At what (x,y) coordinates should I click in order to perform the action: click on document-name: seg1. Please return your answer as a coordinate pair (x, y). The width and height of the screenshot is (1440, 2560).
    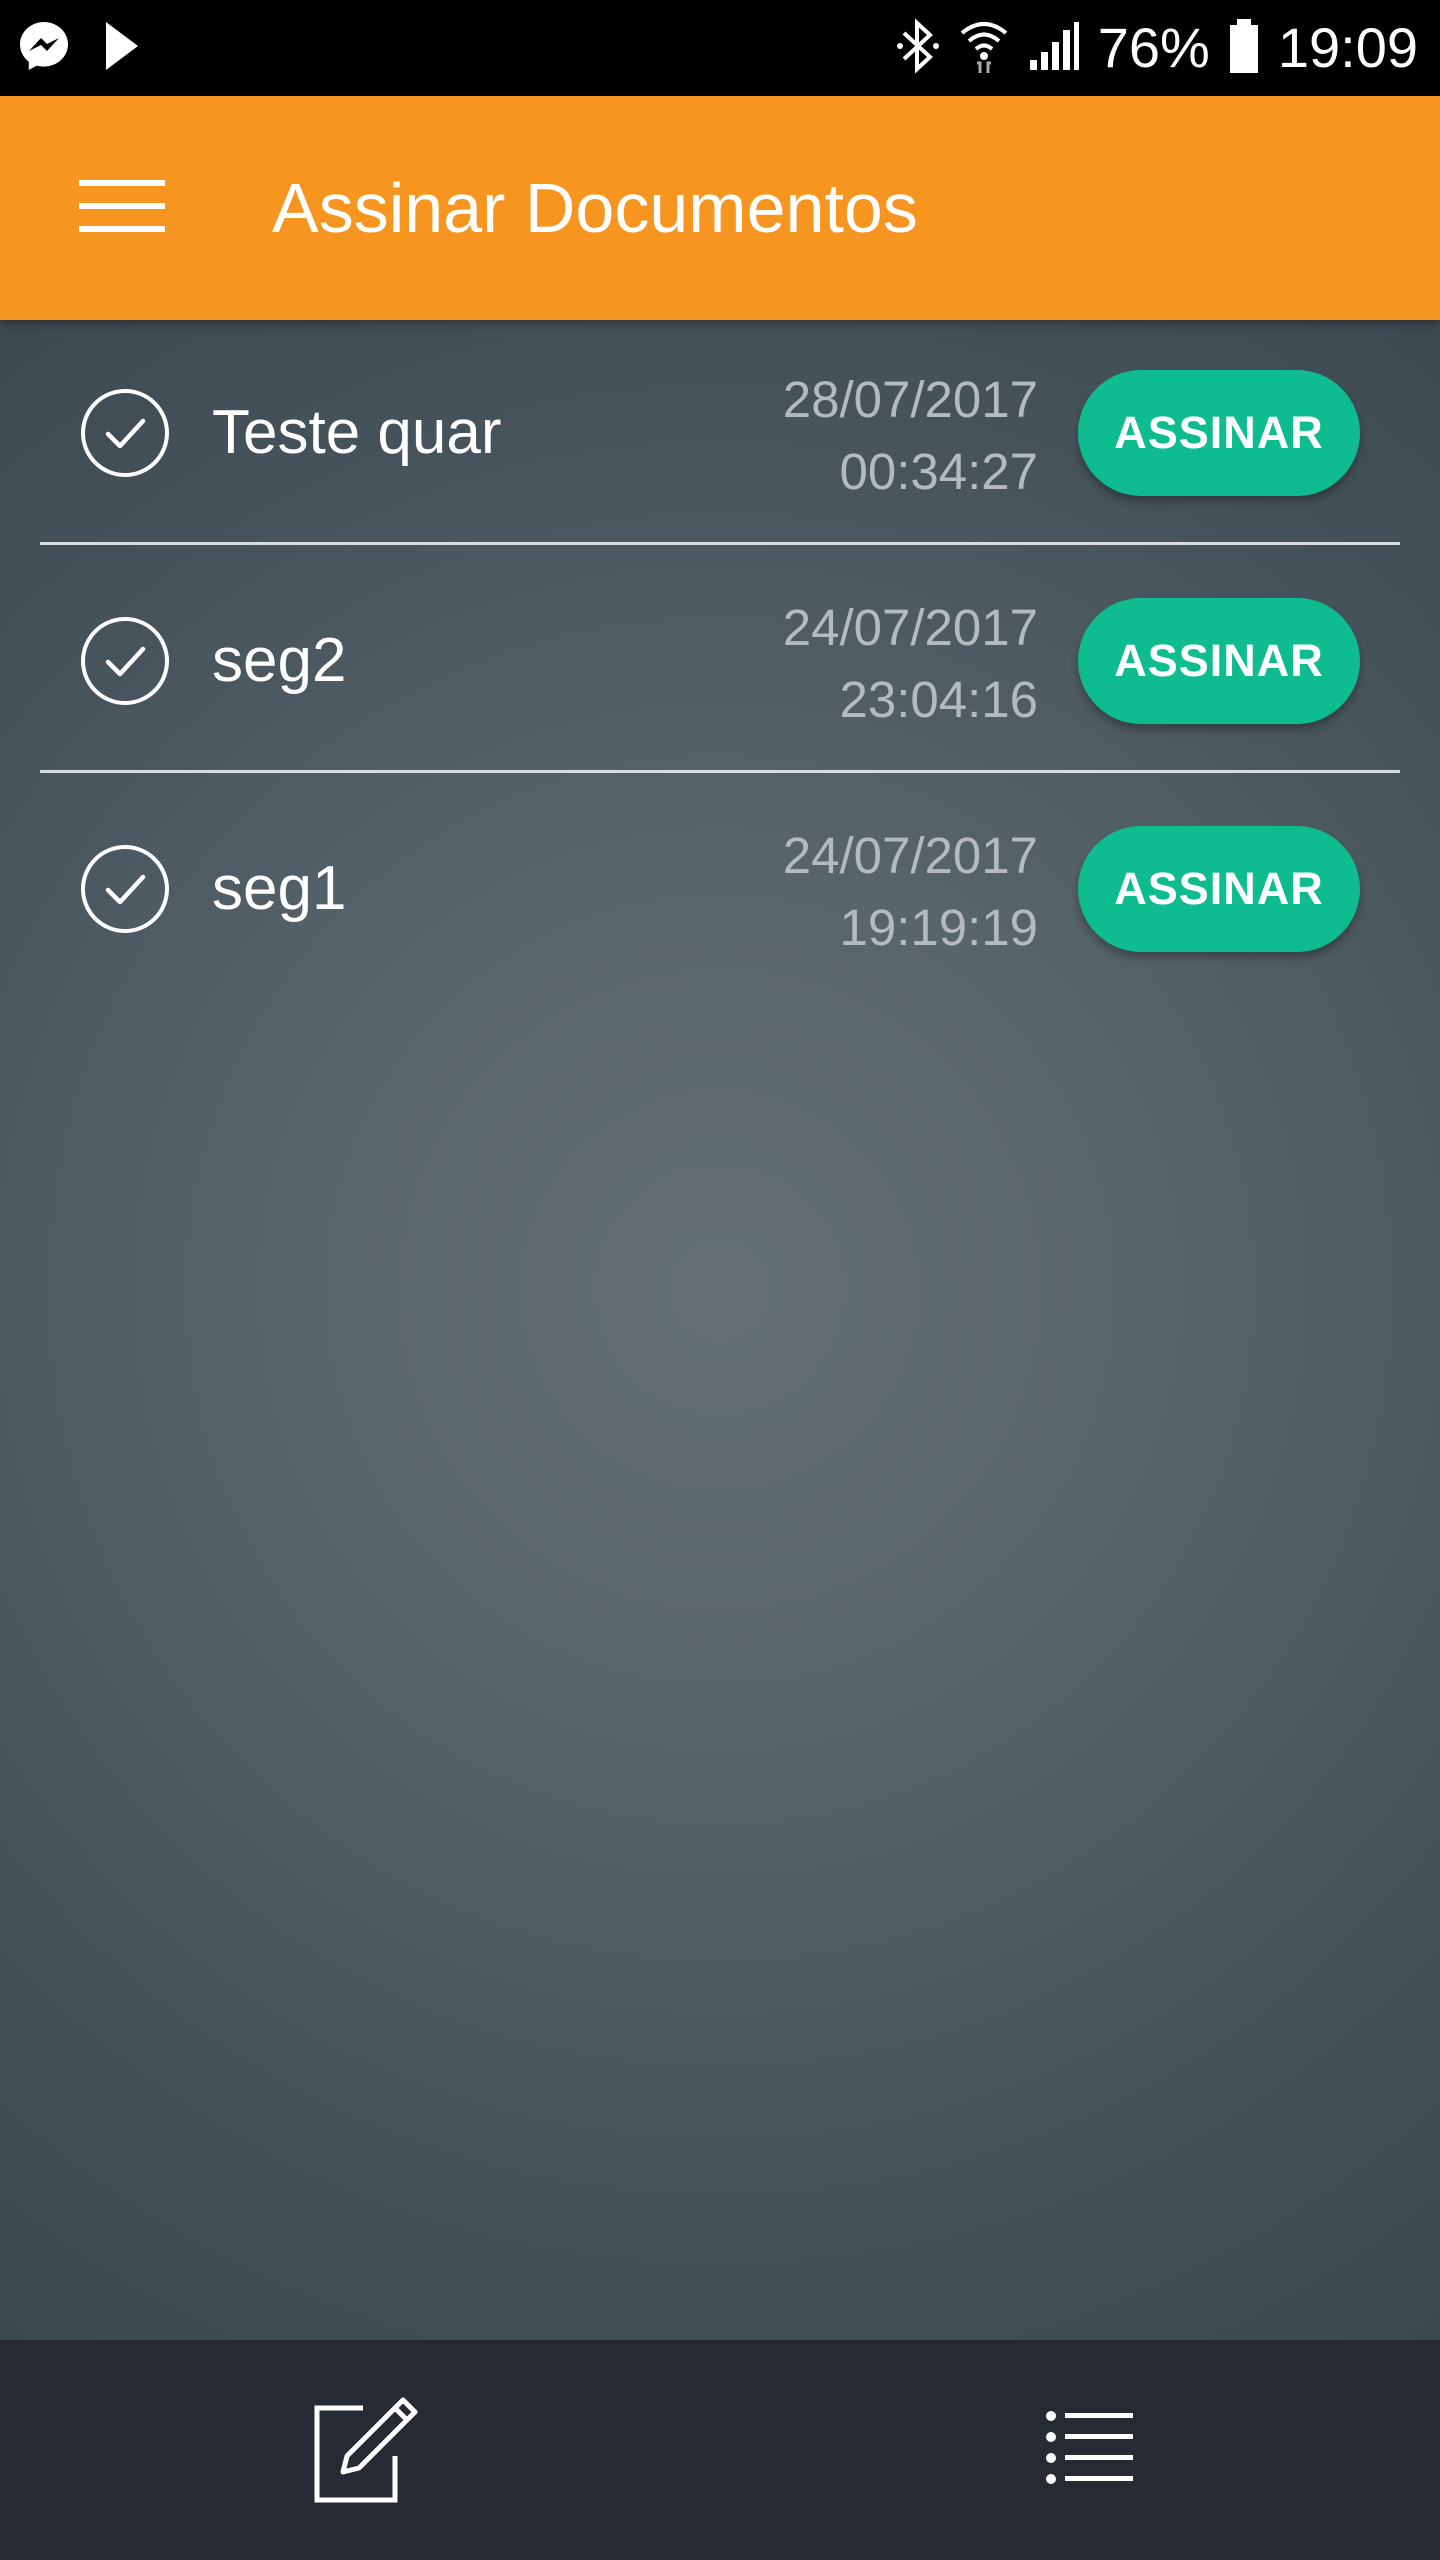
    Looking at the image, I should click on (279, 888).